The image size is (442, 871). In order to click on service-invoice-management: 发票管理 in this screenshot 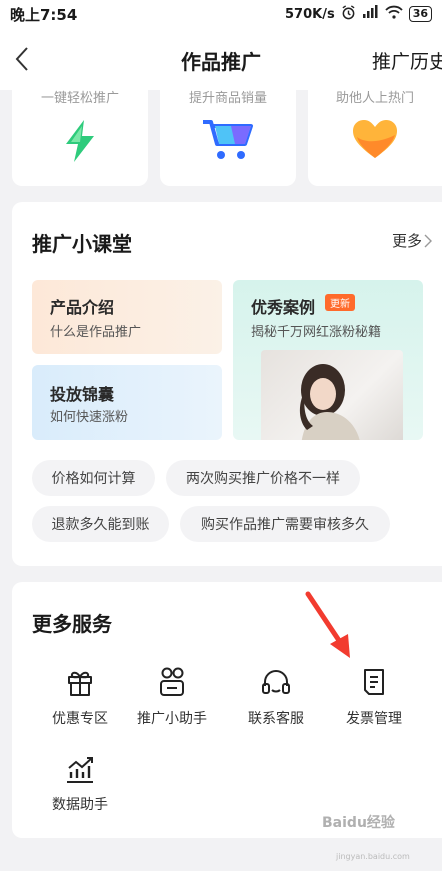, I will do `click(374, 696)`.